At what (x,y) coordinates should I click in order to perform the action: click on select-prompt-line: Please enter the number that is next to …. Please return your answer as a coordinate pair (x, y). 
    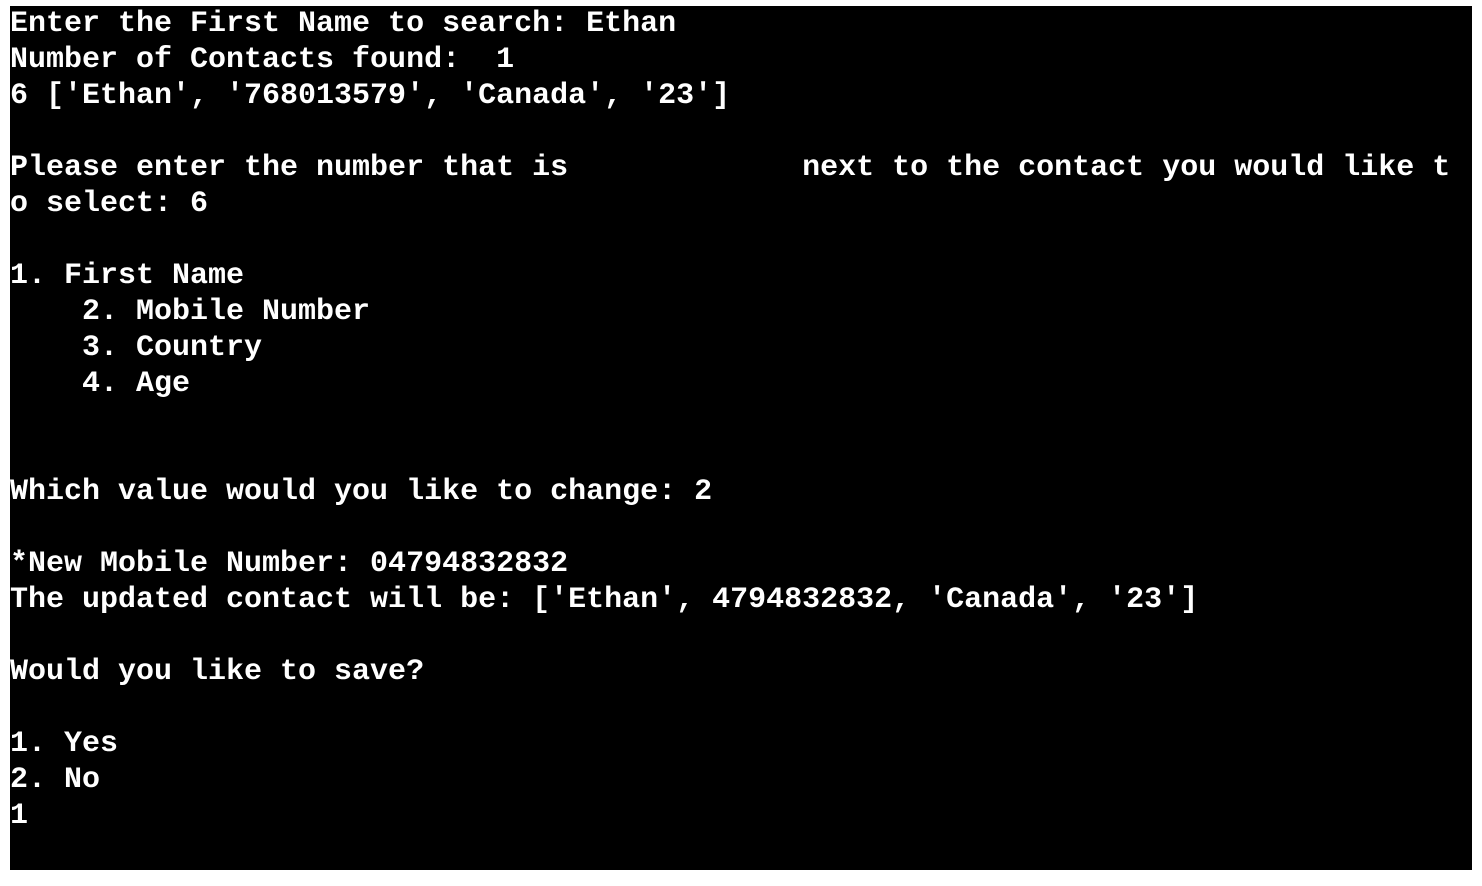
    Looking at the image, I should click on (730, 168).